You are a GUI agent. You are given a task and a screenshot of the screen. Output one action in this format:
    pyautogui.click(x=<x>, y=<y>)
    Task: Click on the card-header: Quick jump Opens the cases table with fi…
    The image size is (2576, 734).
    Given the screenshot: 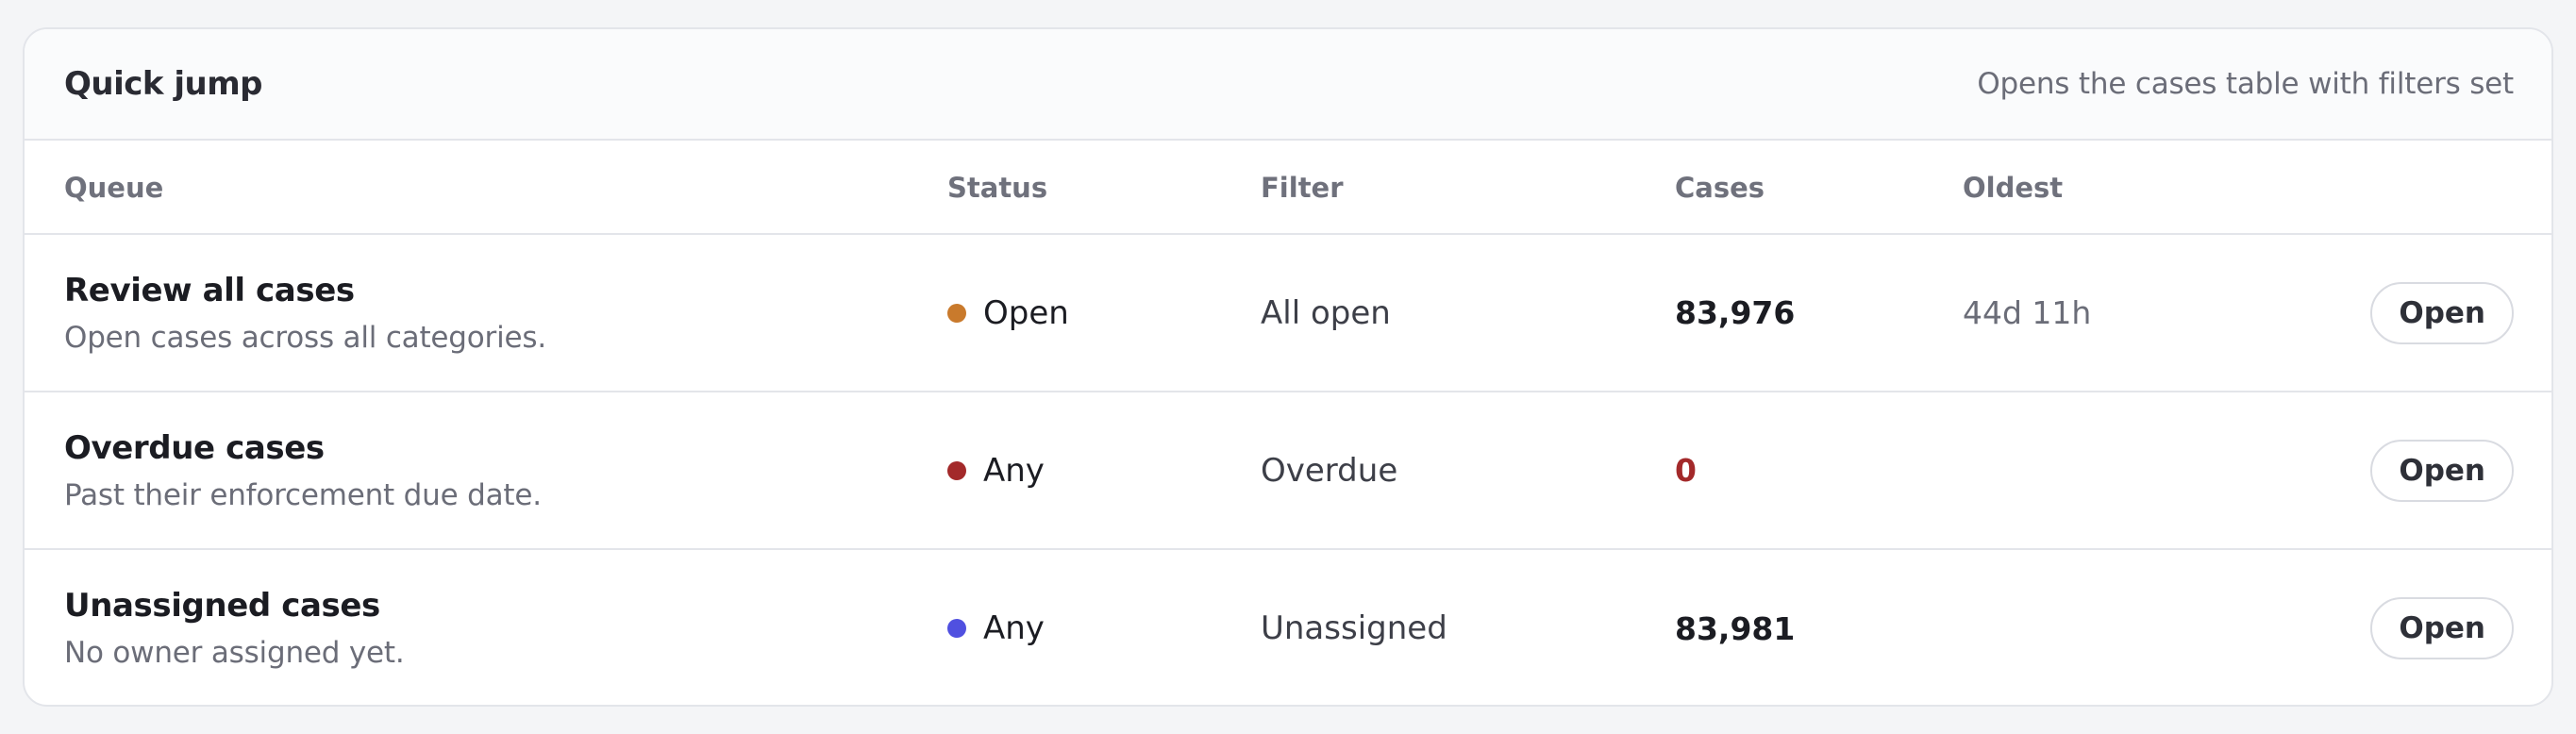 What is the action you would take?
    pyautogui.click(x=1288, y=85)
    